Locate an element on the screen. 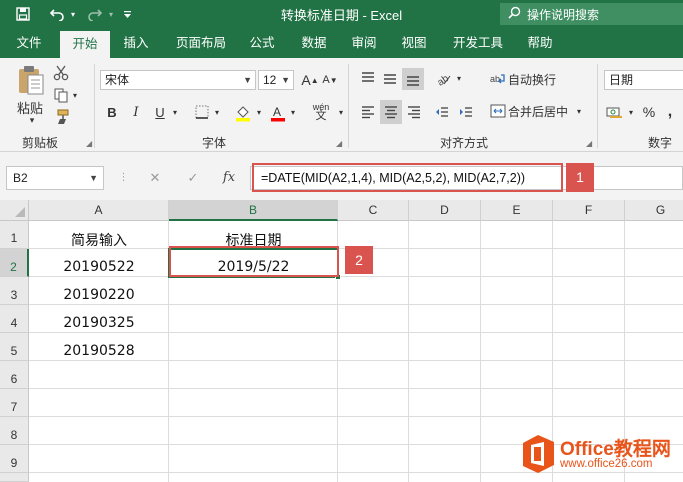  align-left-icon is located at coordinates (368, 112).